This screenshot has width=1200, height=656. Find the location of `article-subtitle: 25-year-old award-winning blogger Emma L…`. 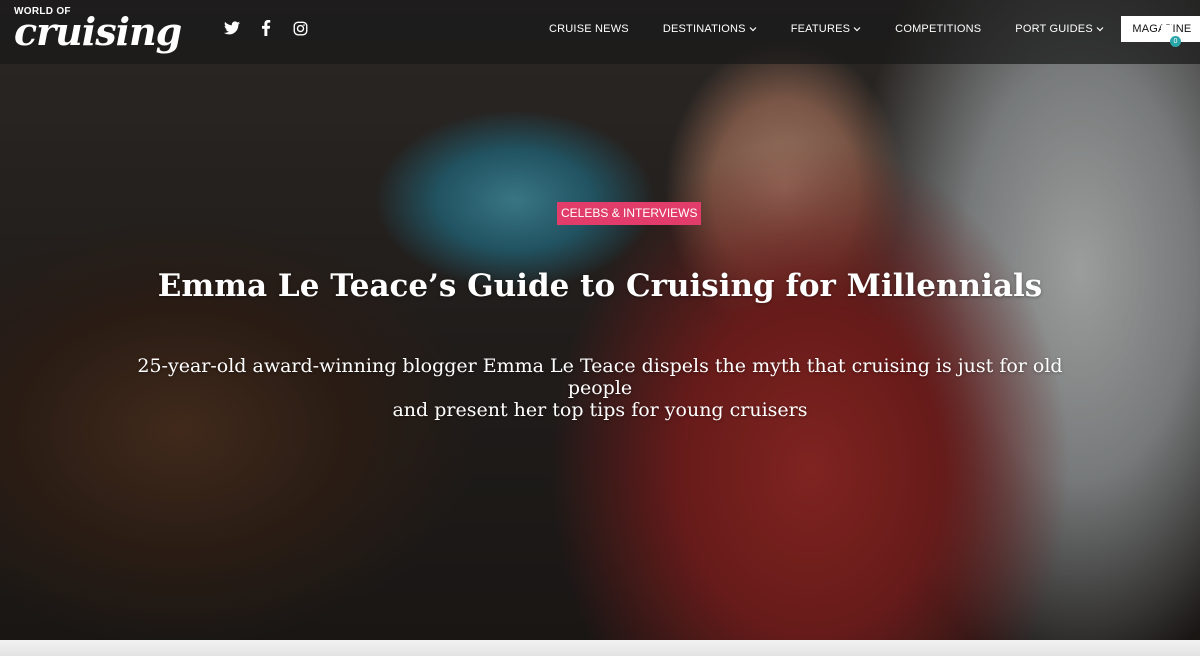

article-subtitle: 25-year-old award-winning blogger Emma L… is located at coordinates (600, 388).